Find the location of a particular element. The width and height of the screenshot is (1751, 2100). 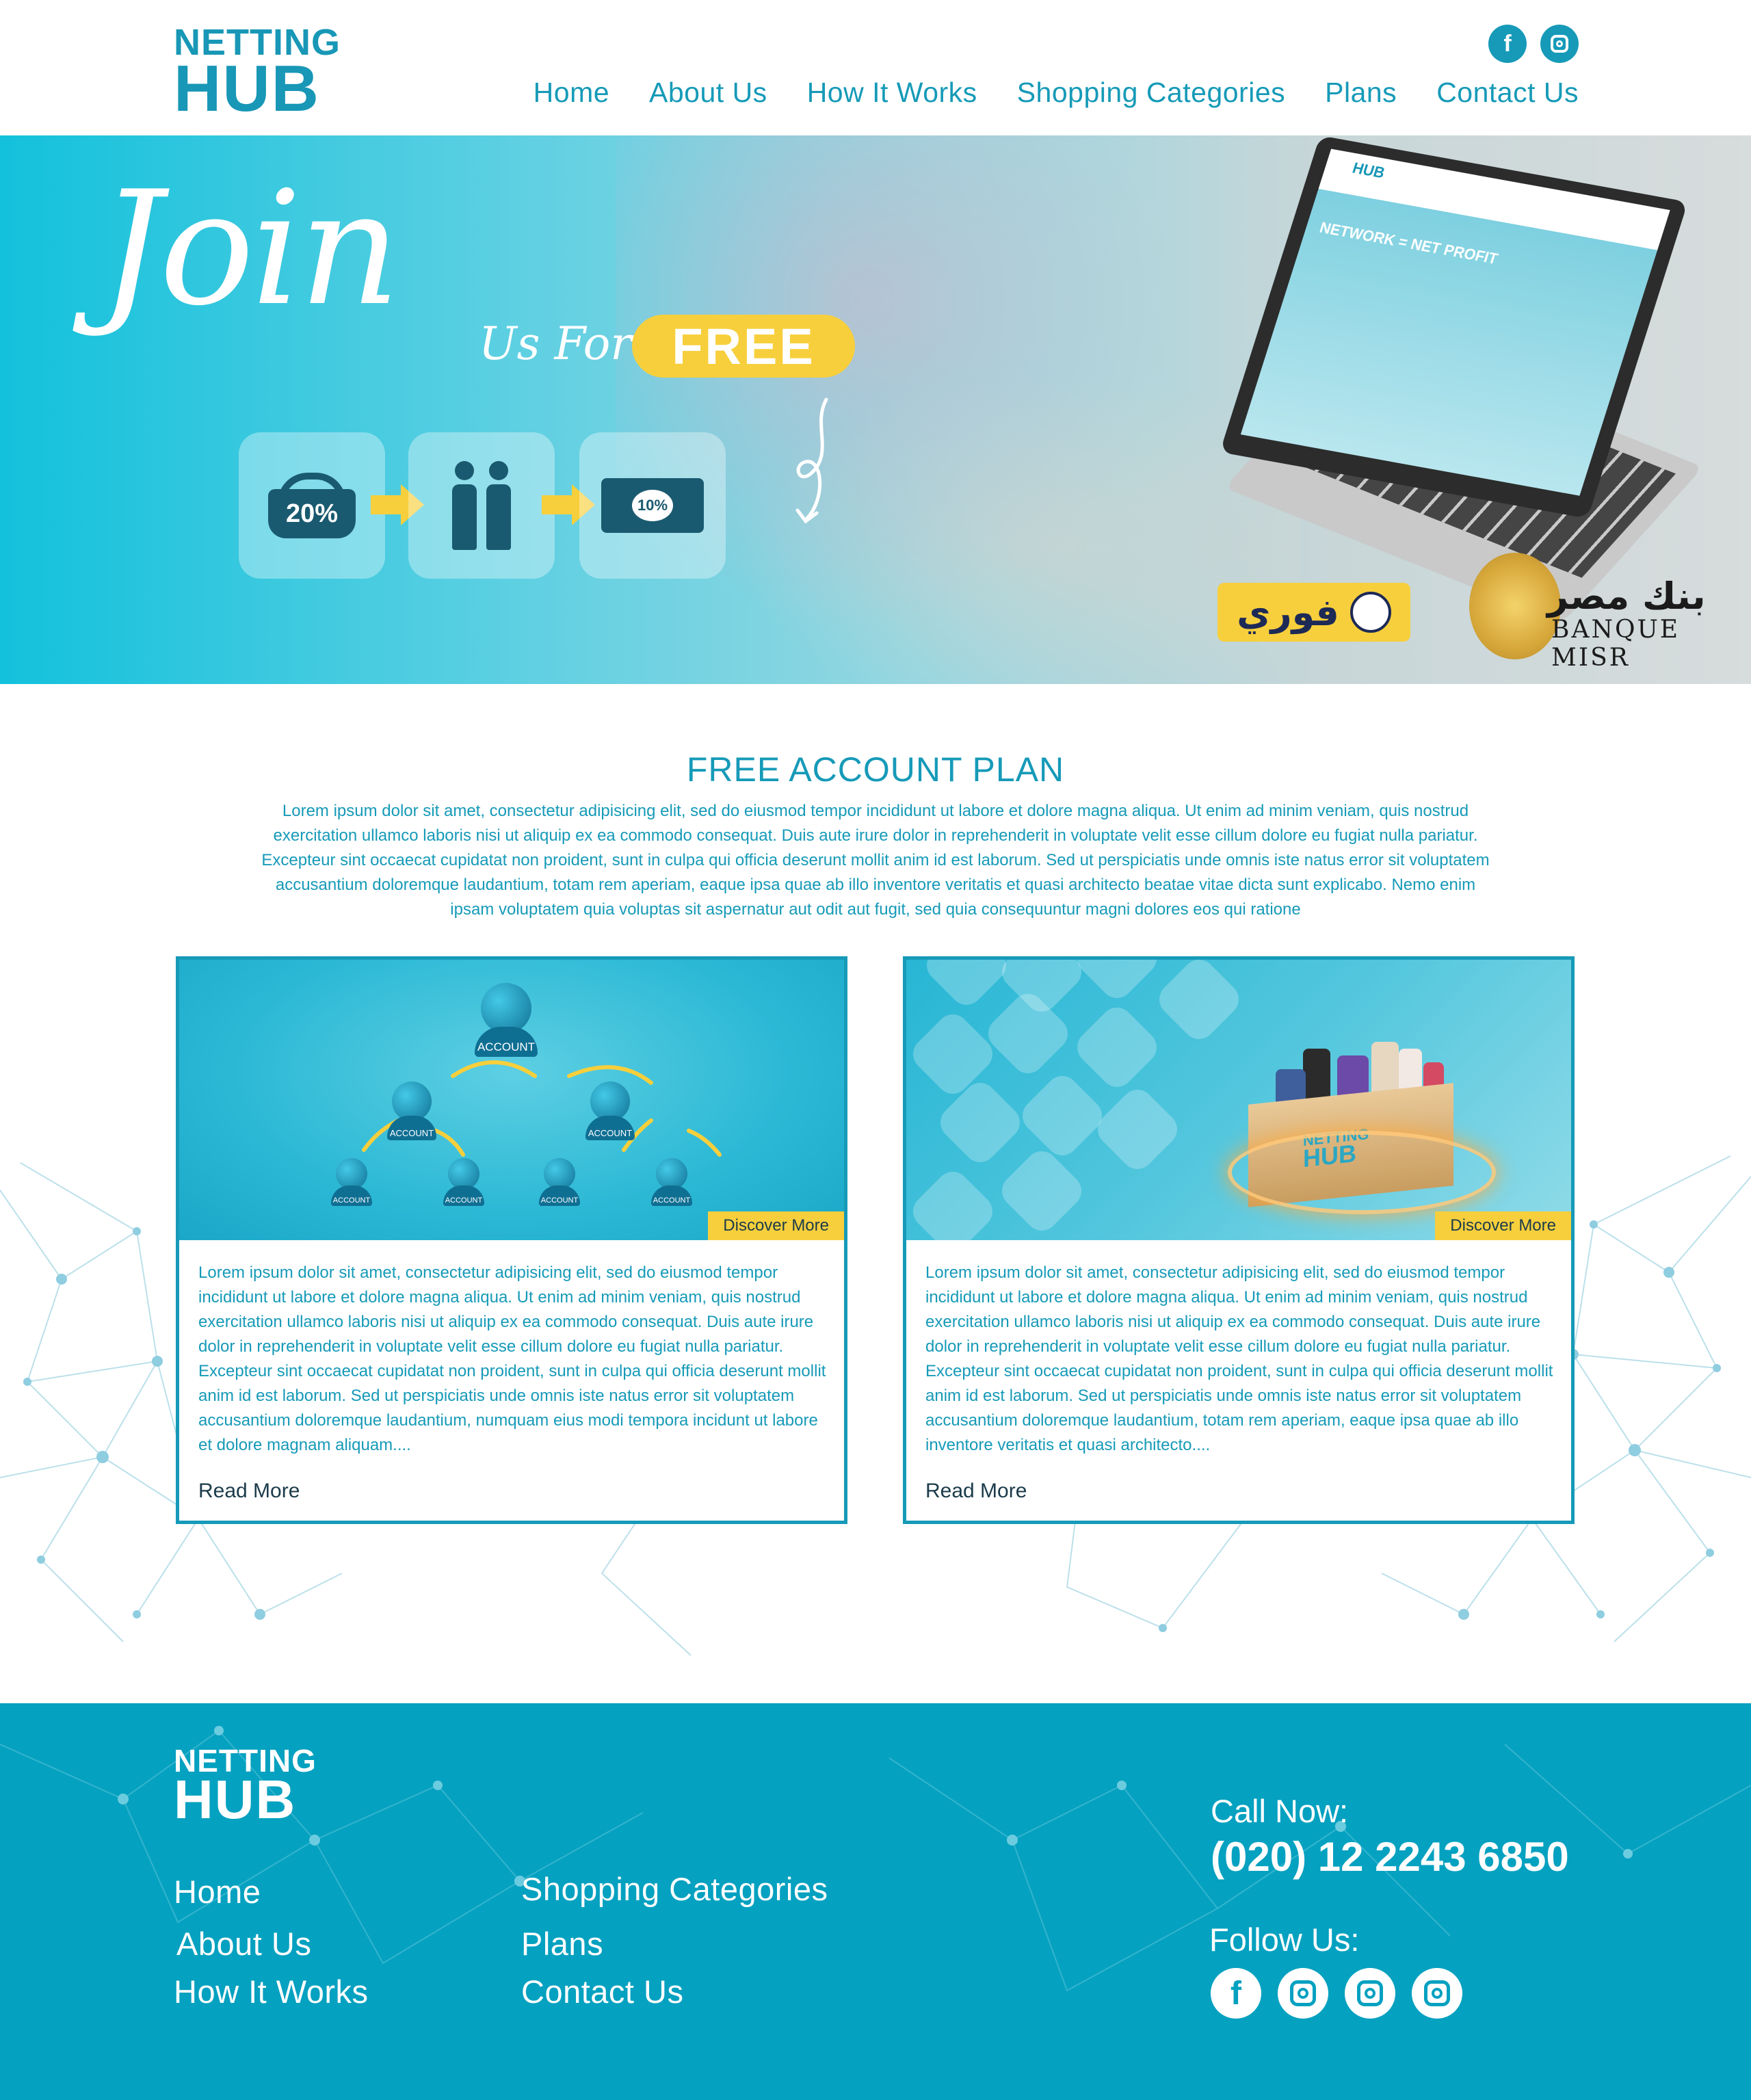

cash-icon: 10% is located at coordinates (652, 505).